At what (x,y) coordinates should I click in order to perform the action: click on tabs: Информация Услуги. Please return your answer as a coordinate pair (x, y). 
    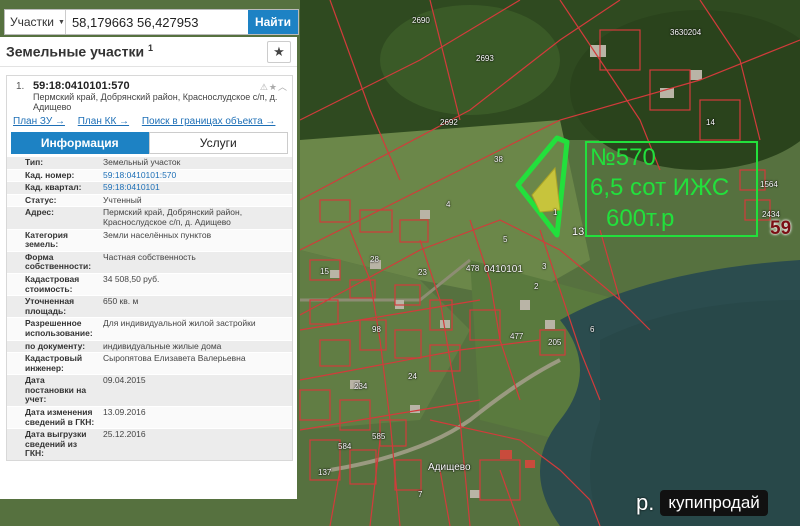
    Looking at the image, I should click on (149, 143).